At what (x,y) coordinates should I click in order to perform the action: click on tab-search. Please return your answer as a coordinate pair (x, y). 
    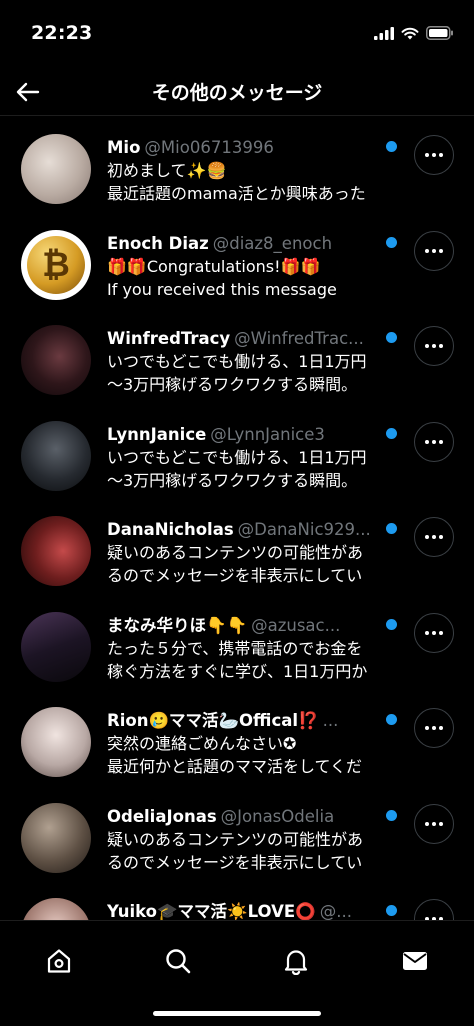
    Looking at the image, I should click on (178, 961).